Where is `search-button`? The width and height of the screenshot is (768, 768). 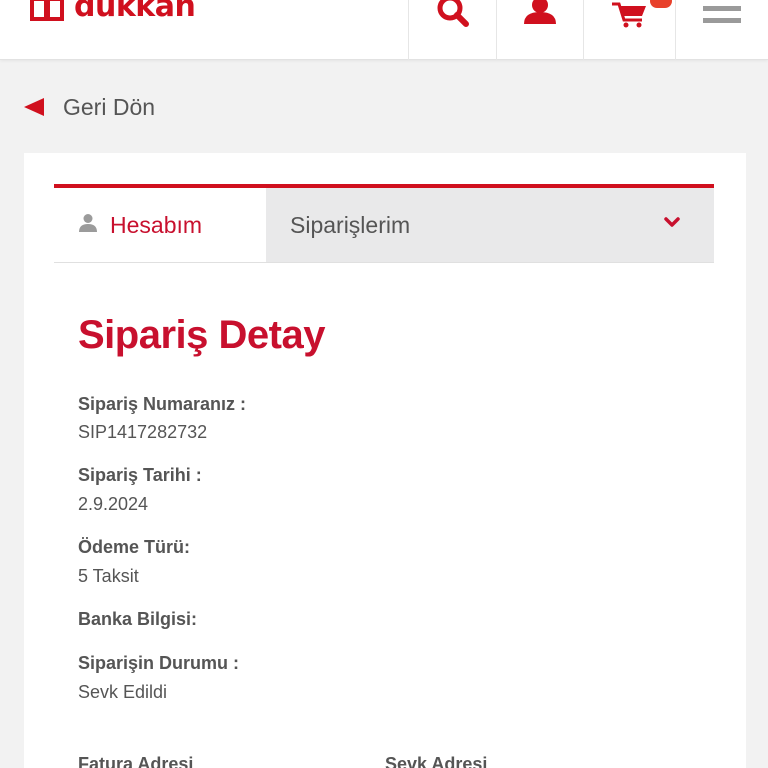 search-button is located at coordinates (452, 30).